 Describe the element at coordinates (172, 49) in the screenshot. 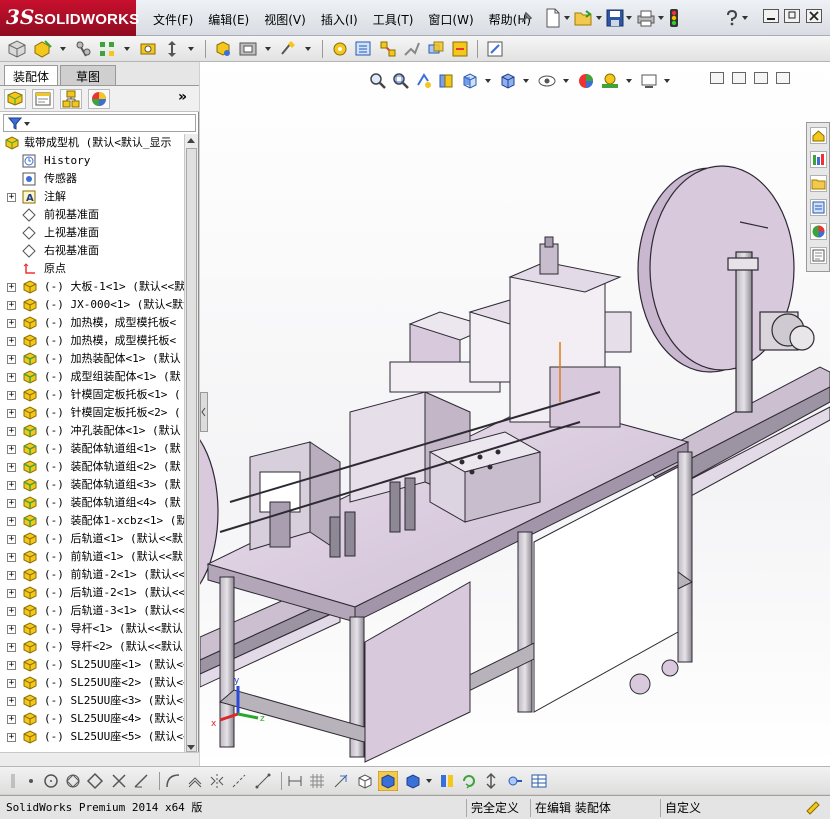

I see `move-component-icon` at that location.